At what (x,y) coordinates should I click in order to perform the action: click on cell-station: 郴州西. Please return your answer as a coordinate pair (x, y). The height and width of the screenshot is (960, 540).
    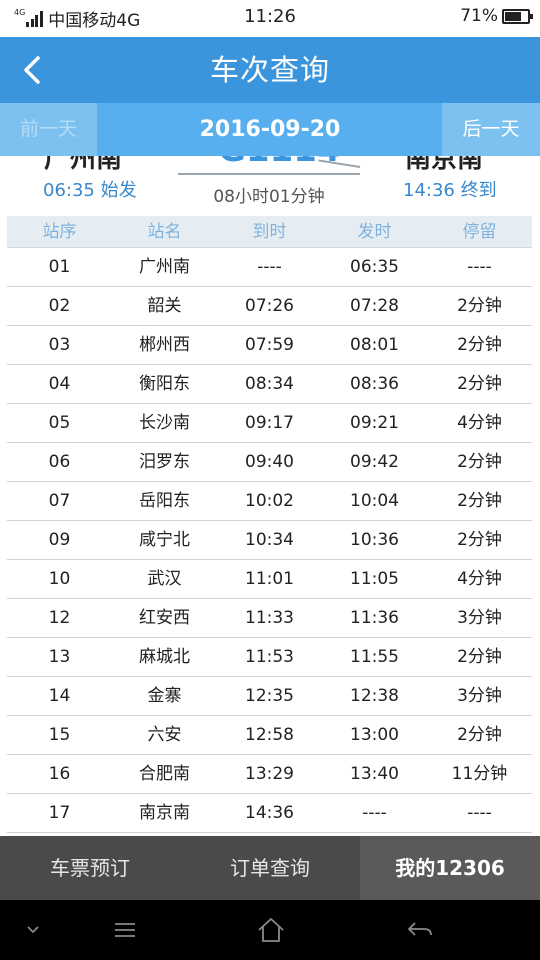
    Looking at the image, I should click on (164, 345).